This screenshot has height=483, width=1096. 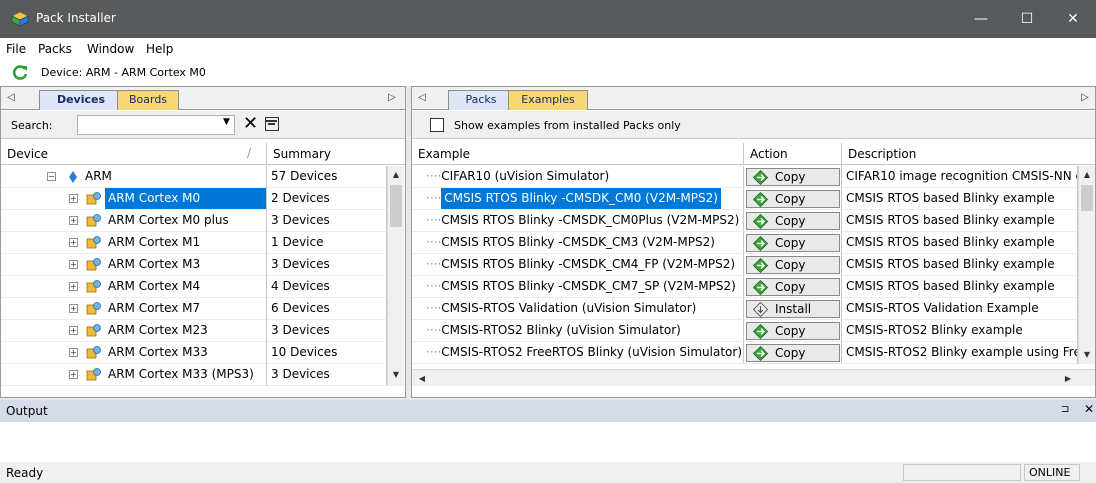 I want to click on device-row: + ARM Cortex M23 3 Devices, so click(x=194, y=331).